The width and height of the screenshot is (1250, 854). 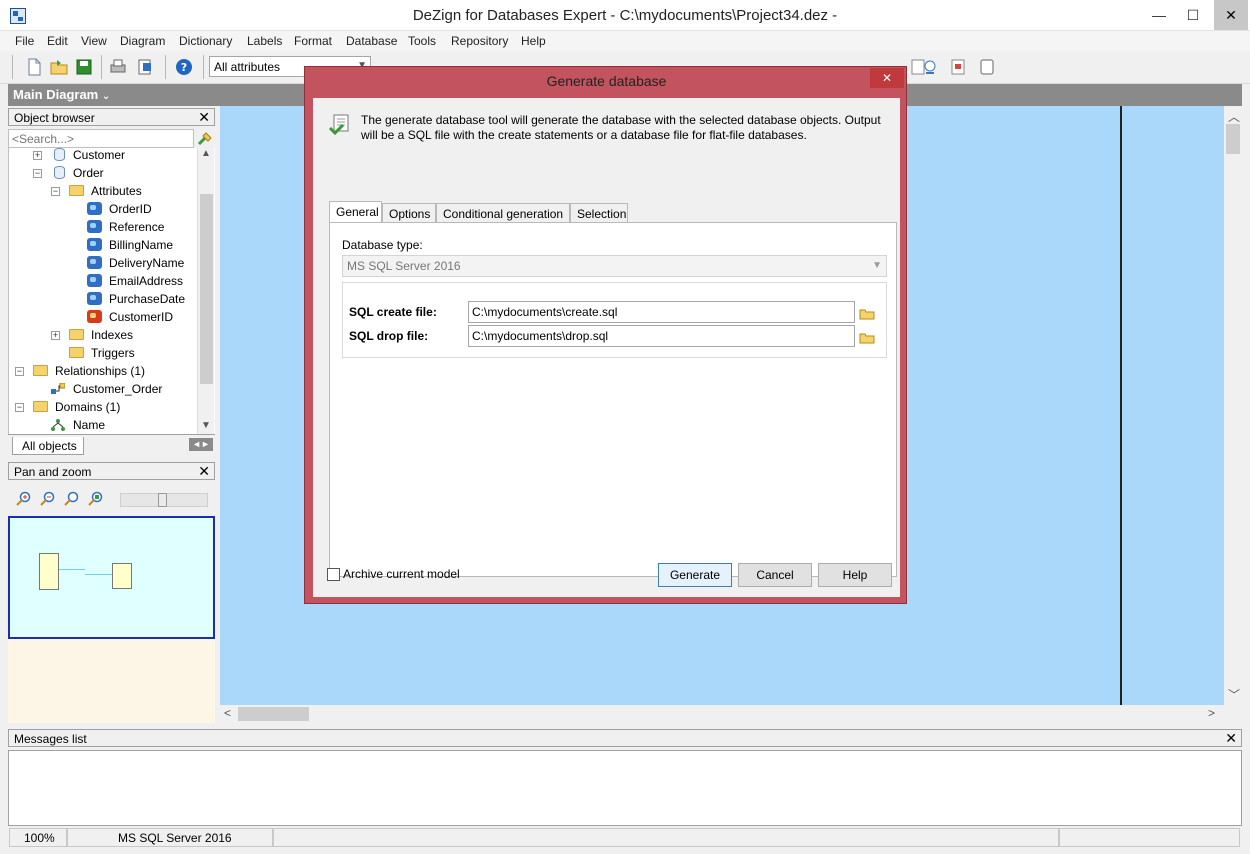 What do you see at coordinates (401, 574) in the screenshot?
I see `archive-model-label: Archive current model` at bounding box center [401, 574].